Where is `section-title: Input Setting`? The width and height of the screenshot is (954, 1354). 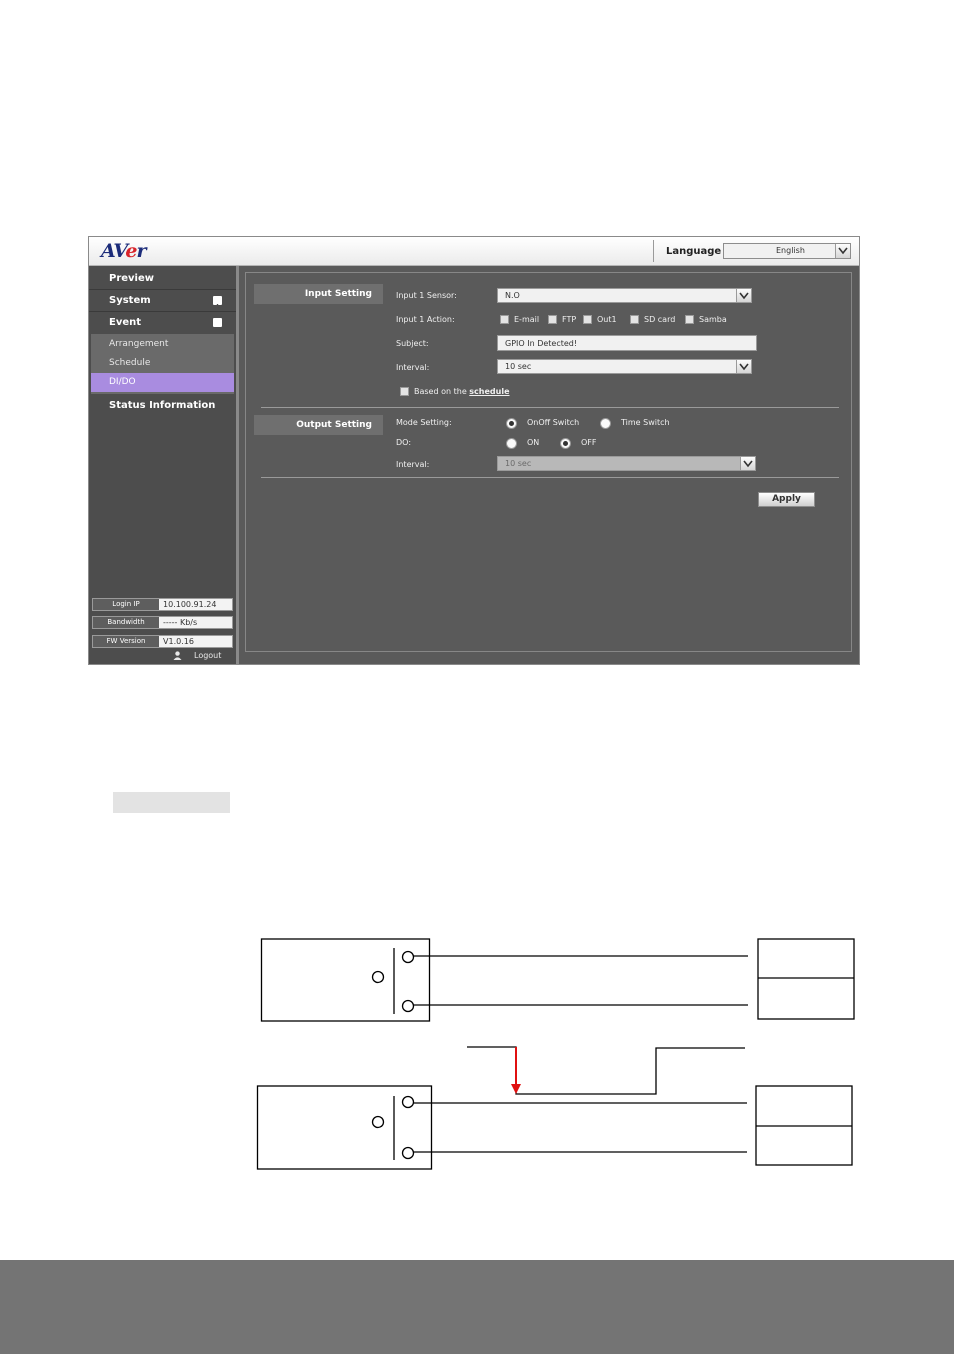
section-title: Input Setting is located at coordinates (338, 294).